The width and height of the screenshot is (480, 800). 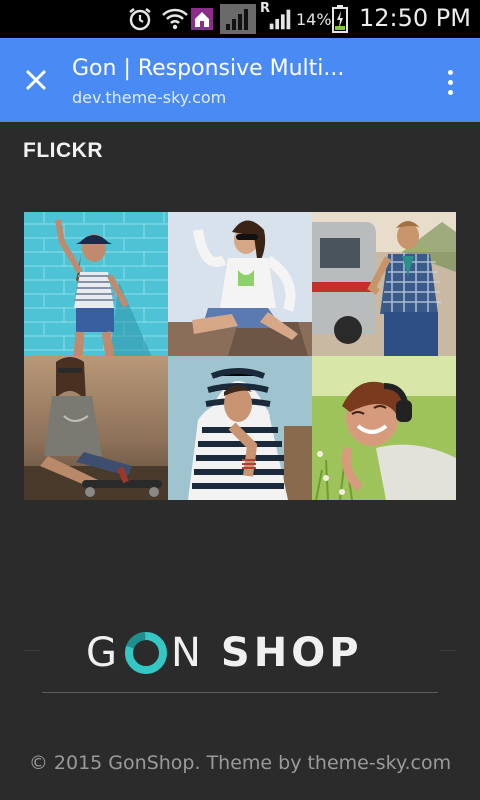 What do you see at coordinates (140, 19) in the screenshot?
I see `alarm-icon` at bounding box center [140, 19].